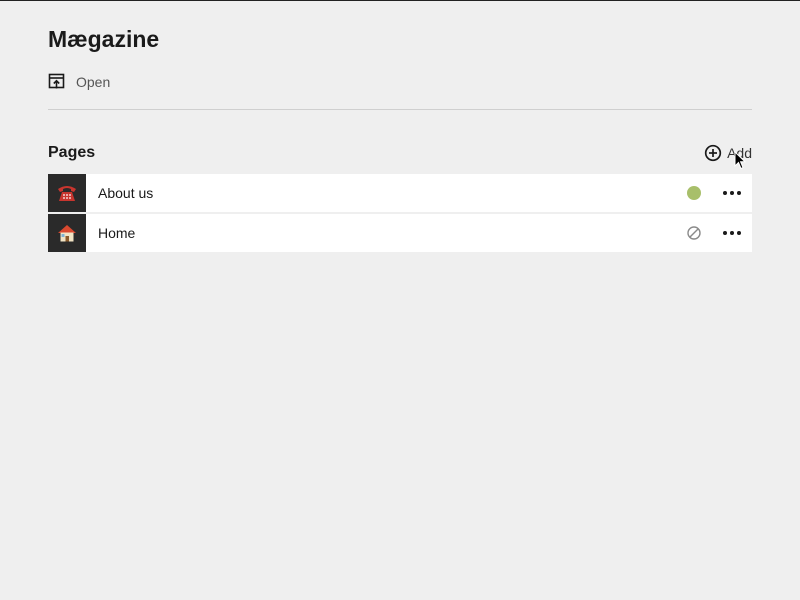 This screenshot has height=600, width=800. I want to click on site-title: Mægazine, so click(104, 39).